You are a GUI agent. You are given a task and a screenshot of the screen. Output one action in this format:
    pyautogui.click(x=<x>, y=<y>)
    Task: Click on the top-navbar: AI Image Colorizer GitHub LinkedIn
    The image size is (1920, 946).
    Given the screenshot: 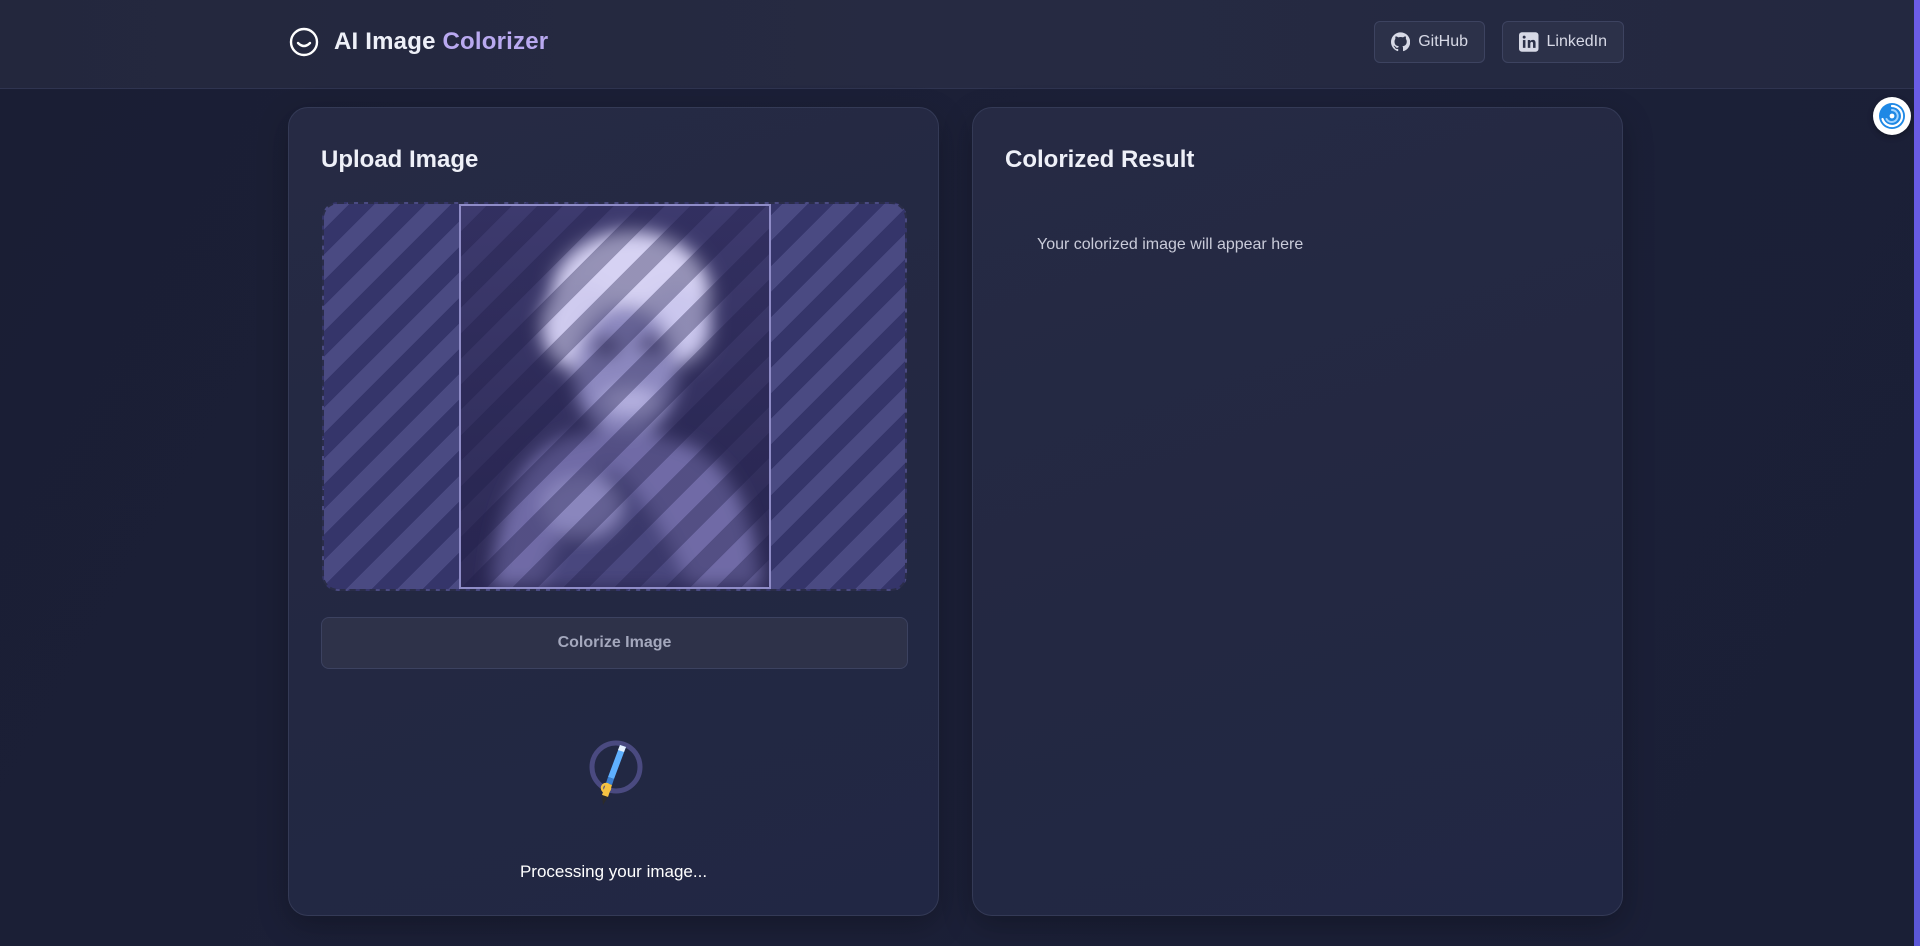 What is the action you would take?
    pyautogui.click(x=957, y=44)
    